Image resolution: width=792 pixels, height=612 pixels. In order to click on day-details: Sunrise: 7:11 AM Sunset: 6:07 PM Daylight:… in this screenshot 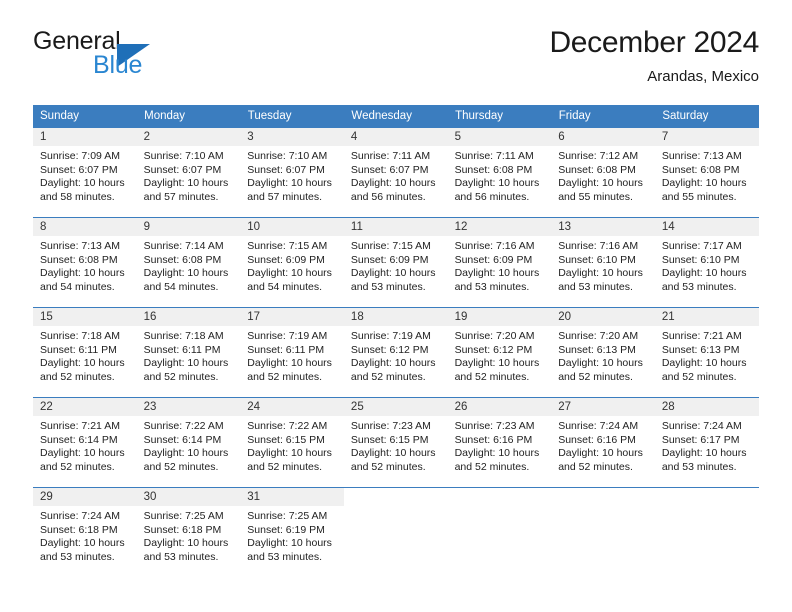, I will do `click(396, 175)`.